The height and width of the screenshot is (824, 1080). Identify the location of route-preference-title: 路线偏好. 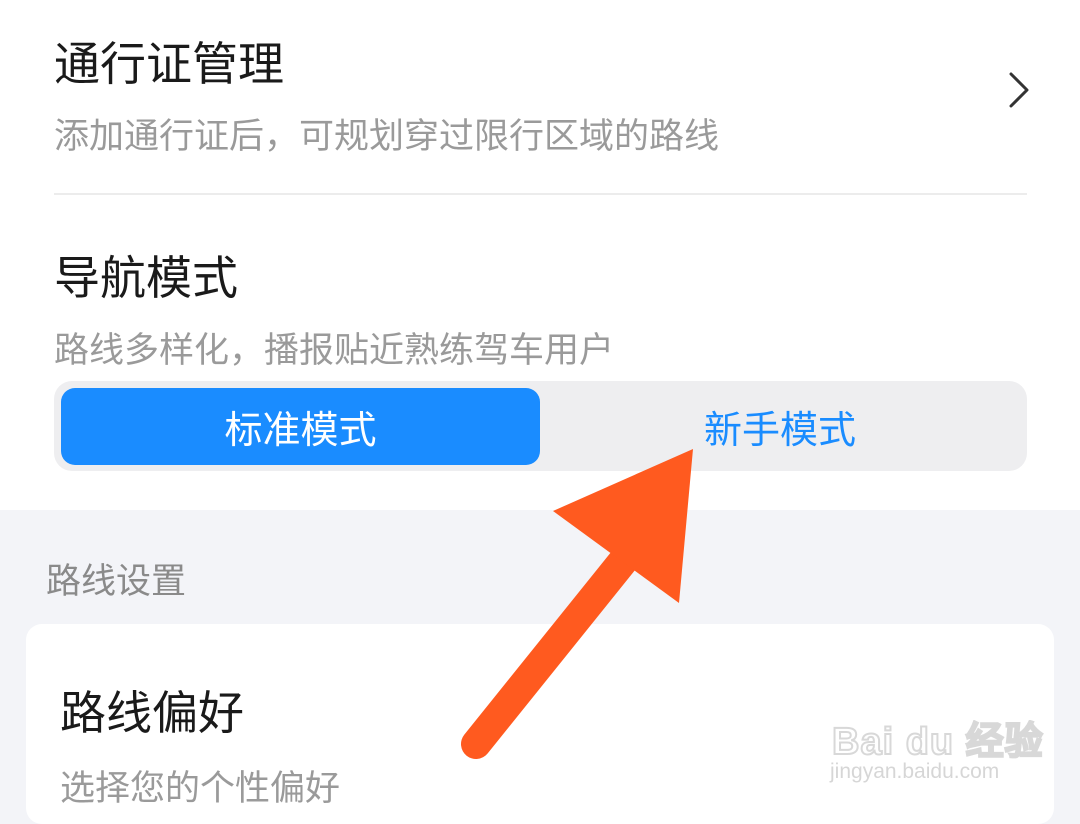
(152, 713).